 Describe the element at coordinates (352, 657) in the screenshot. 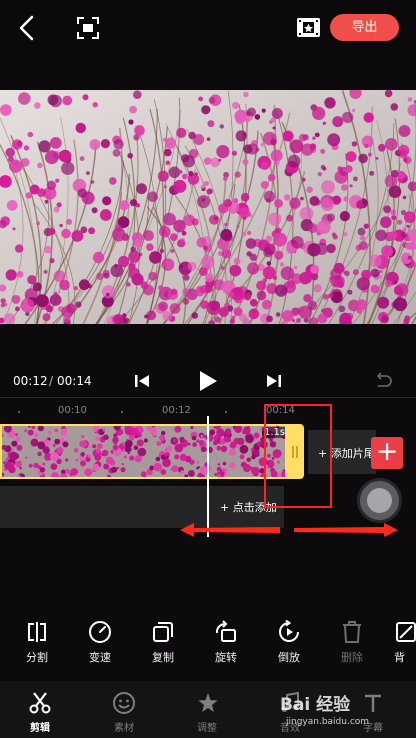

I see `tool-label: 删除` at that location.